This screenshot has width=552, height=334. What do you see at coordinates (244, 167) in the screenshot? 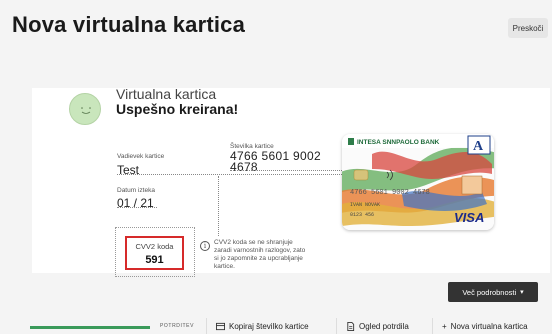
I see `card-number-line2: 4678` at bounding box center [244, 167].